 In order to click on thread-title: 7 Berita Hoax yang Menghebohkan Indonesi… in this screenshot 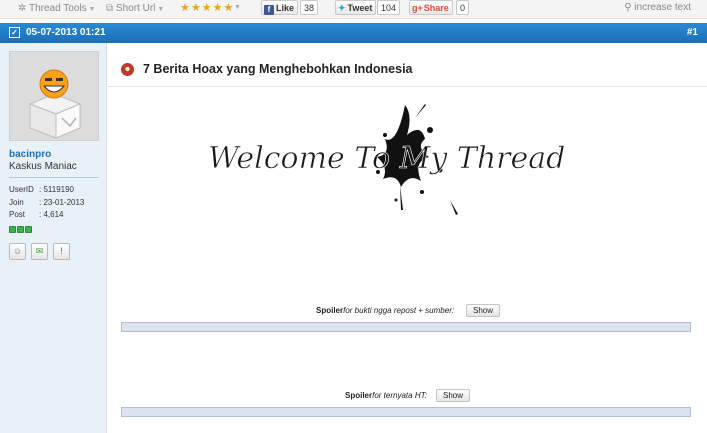, I will do `click(278, 69)`.